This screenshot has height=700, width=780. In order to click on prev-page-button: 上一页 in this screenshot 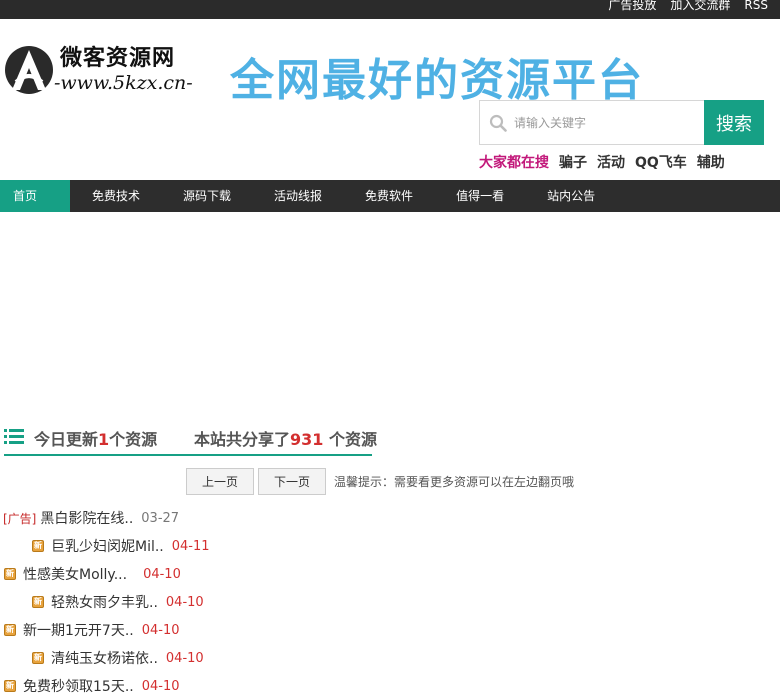, I will do `click(220, 481)`.